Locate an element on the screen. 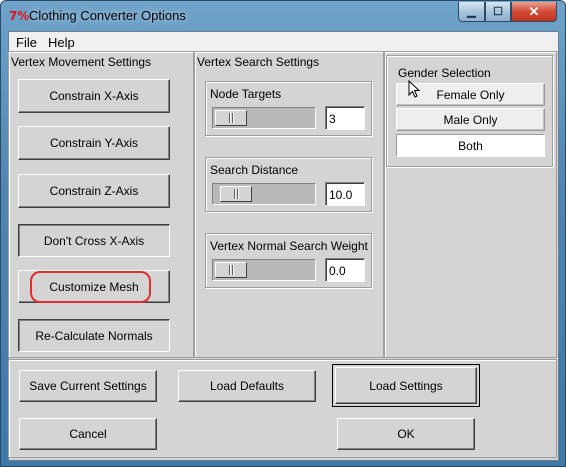 The width and height of the screenshot is (566, 467). normal-weight-slider-thumb is located at coordinates (231, 270).